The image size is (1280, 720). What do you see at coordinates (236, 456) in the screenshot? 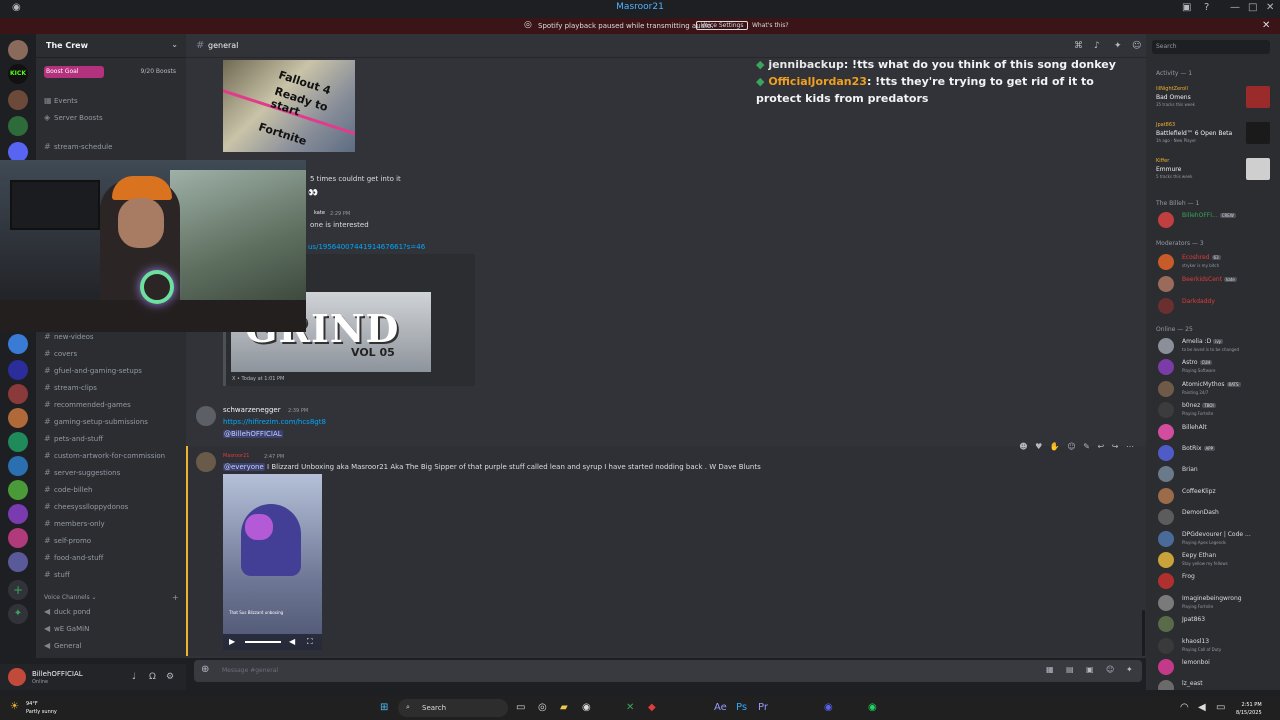
I see `message-author: Masroor21` at bounding box center [236, 456].